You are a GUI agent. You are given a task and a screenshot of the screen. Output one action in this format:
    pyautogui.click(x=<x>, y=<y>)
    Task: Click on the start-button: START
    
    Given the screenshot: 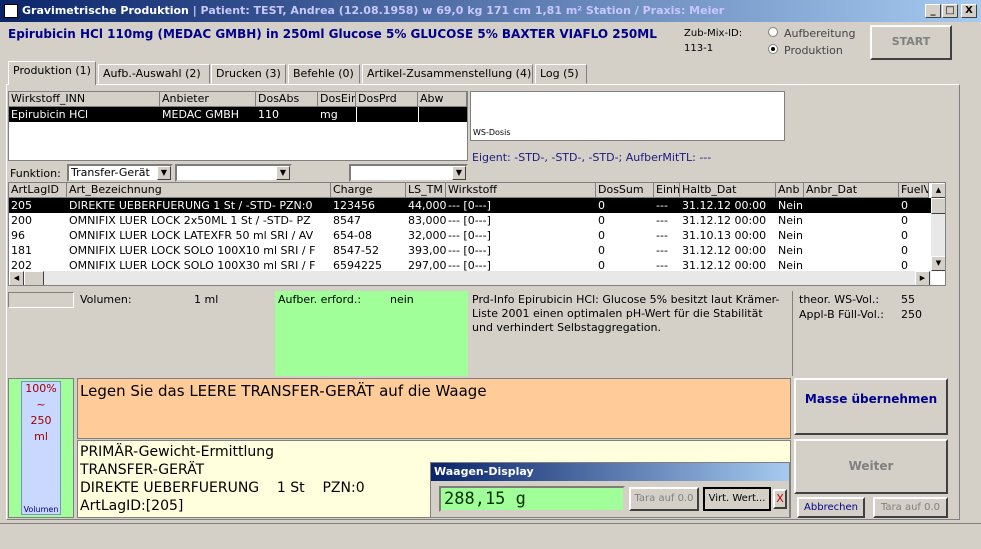 What is the action you would take?
    pyautogui.click(x=911, y=42)
    